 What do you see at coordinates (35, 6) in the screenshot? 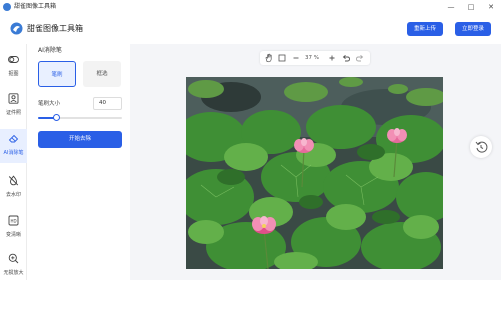
I see `window-title: 甜雀图像工具箱` at bounding box center [35, 6].